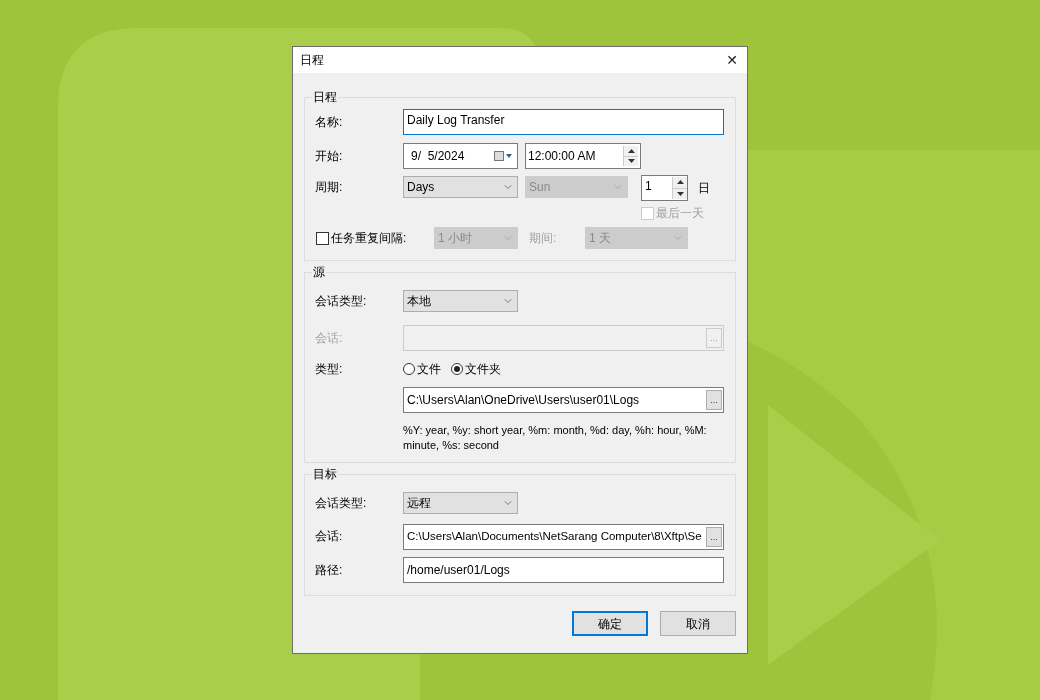 The width and height of the screenshot is (1040, 700). What do you see at coordinates (563, 122) in the screenshot?
I see `name-field: Daily Log Transfer` at bounding box center [563, 122].